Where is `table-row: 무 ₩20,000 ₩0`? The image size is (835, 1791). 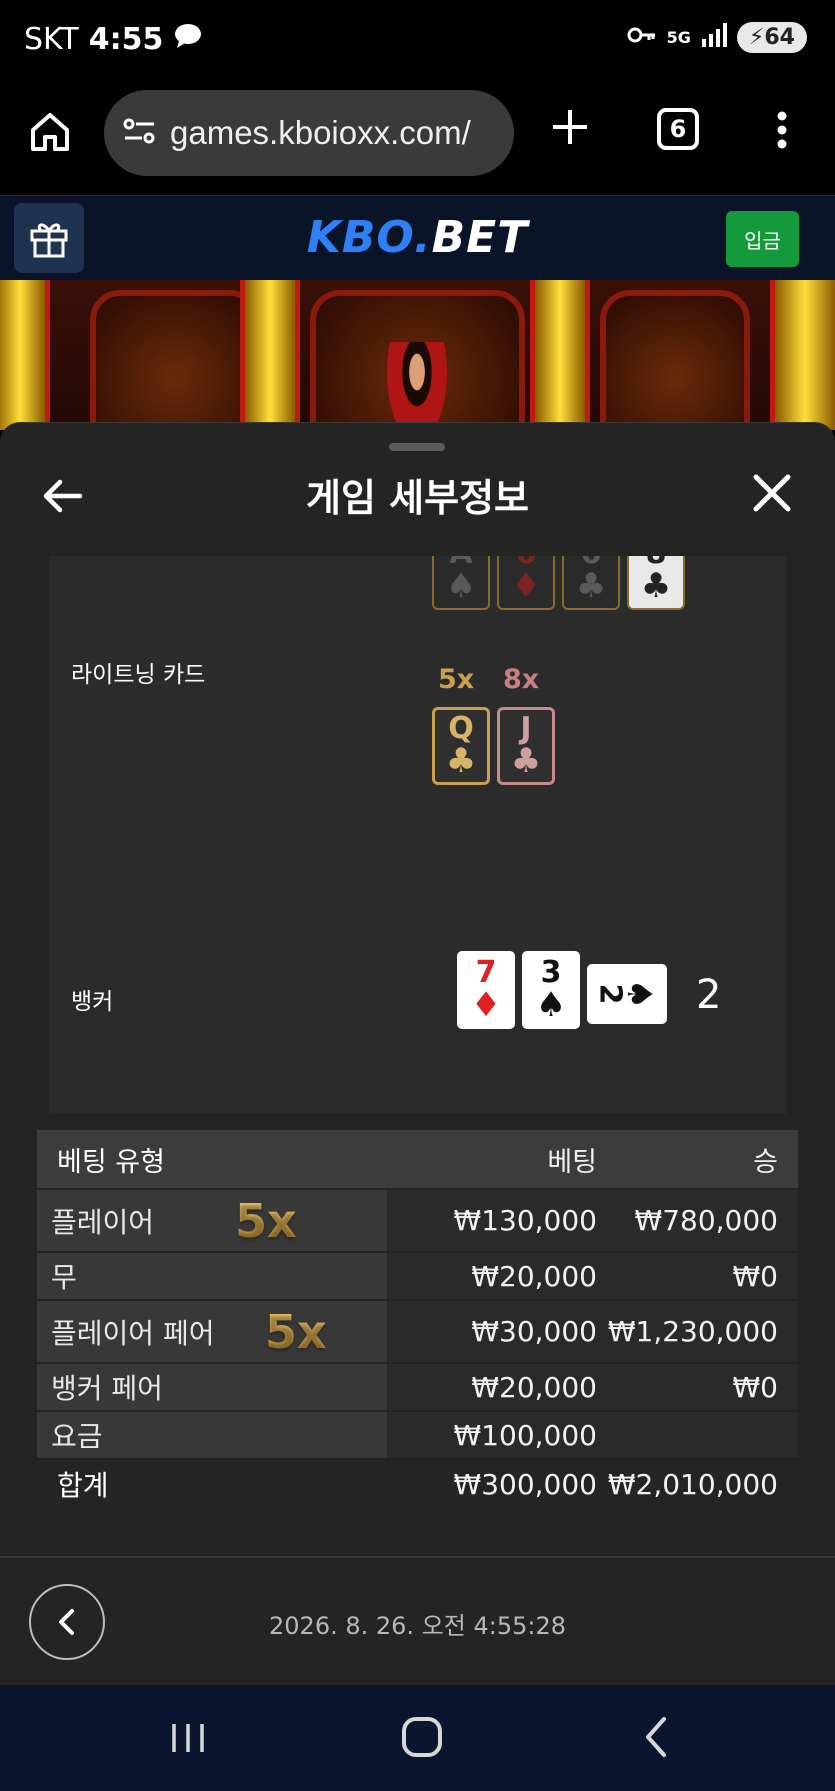 table-row: 무 ₩20,000 ₩0 is located at coordinates (417, 1277).